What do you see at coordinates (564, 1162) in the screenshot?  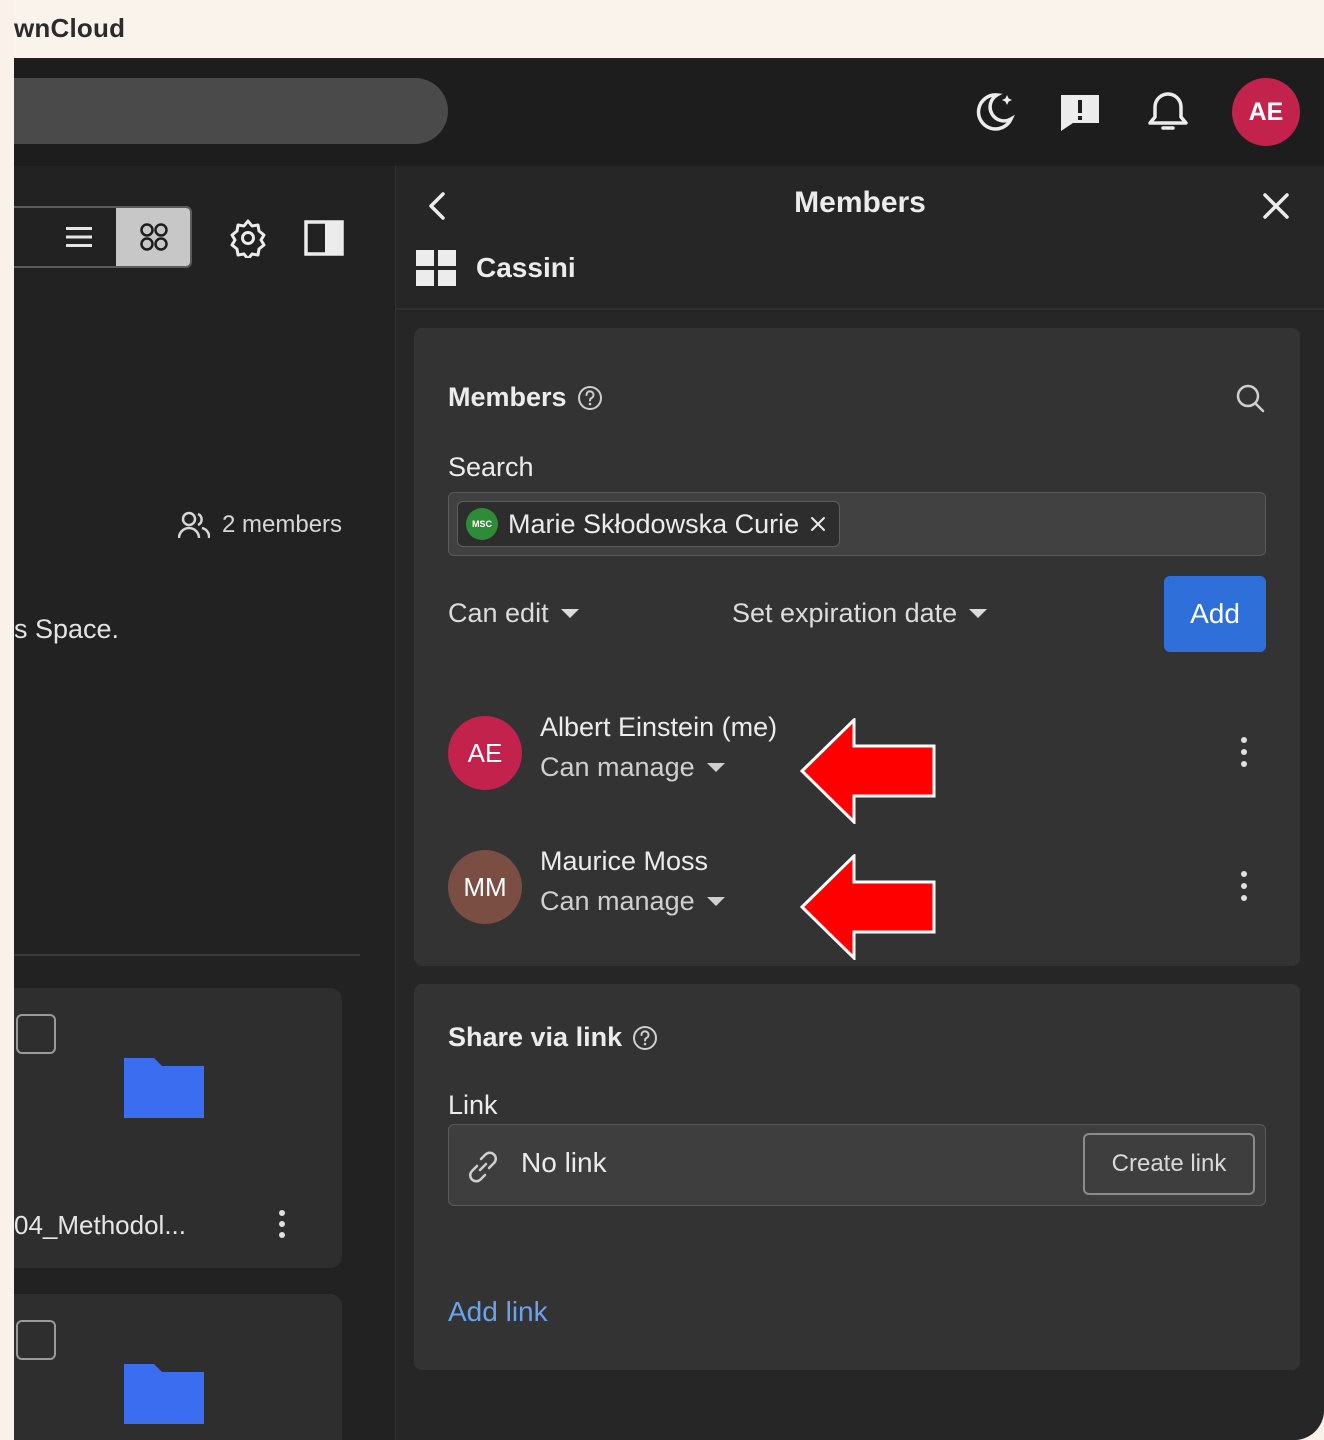 I see `no-link-text: No link` at bounding box center [564, 1162].